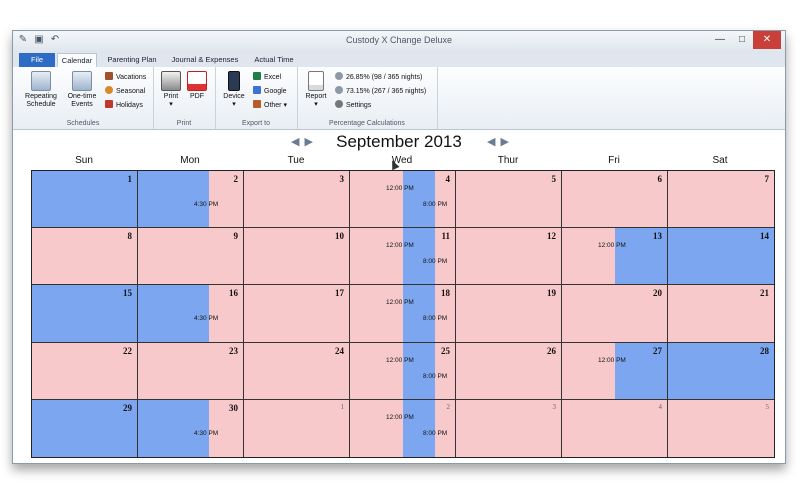 This screenshot has height=500, width=800. What do you see at coordinates (297, 257) in the screenshot?
I see `calendar-day-cell: 10` at bounding box center [297, 257].